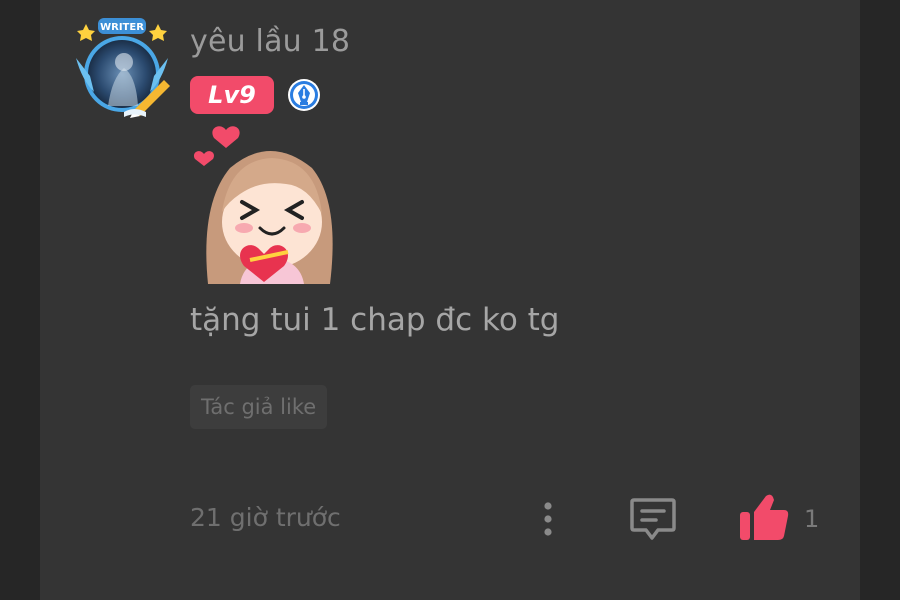  I want to click on pen-nib-icon, so click(304, 95).